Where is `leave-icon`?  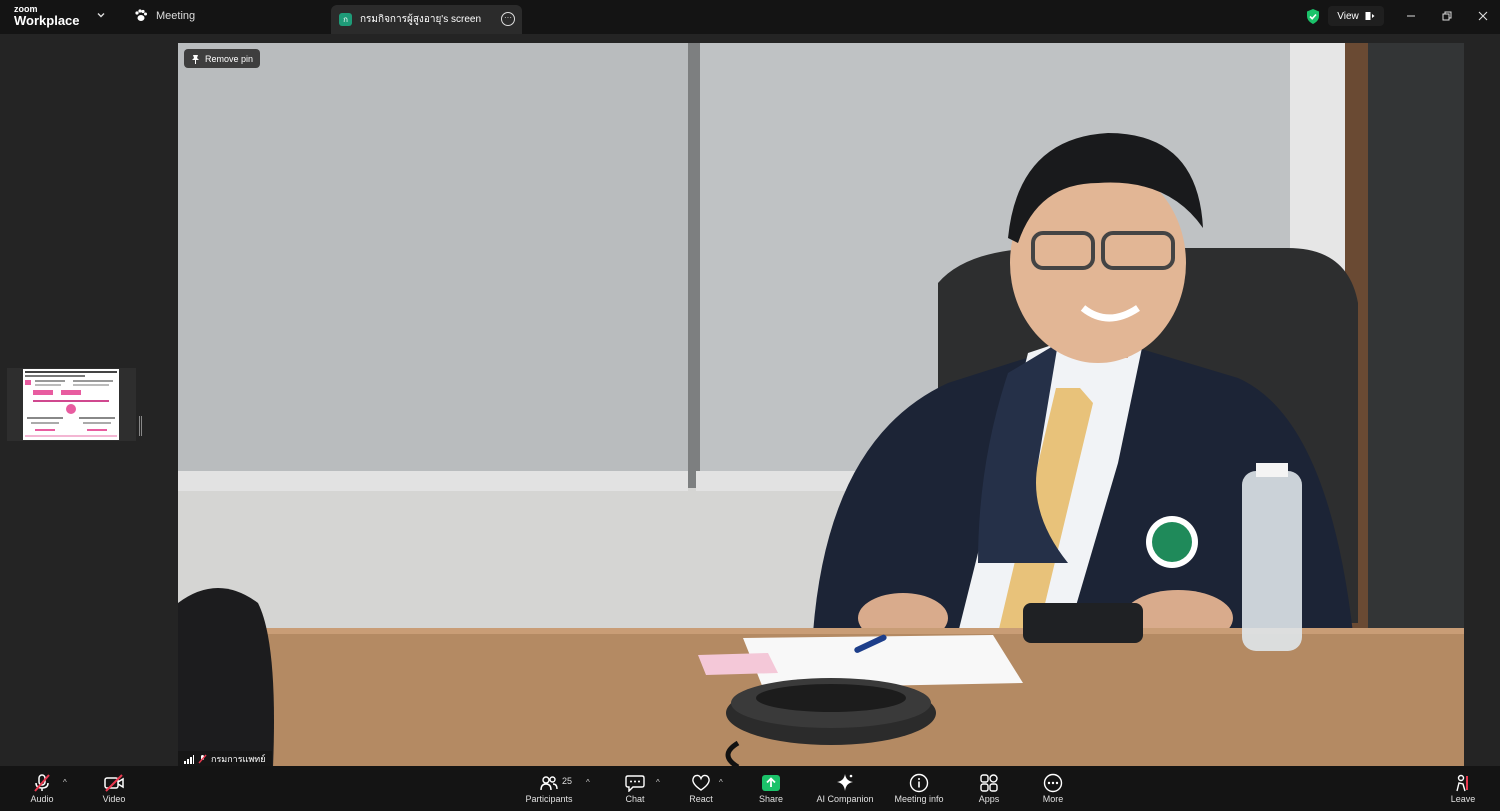
leave-icon is located at coordinates (1462, 783).